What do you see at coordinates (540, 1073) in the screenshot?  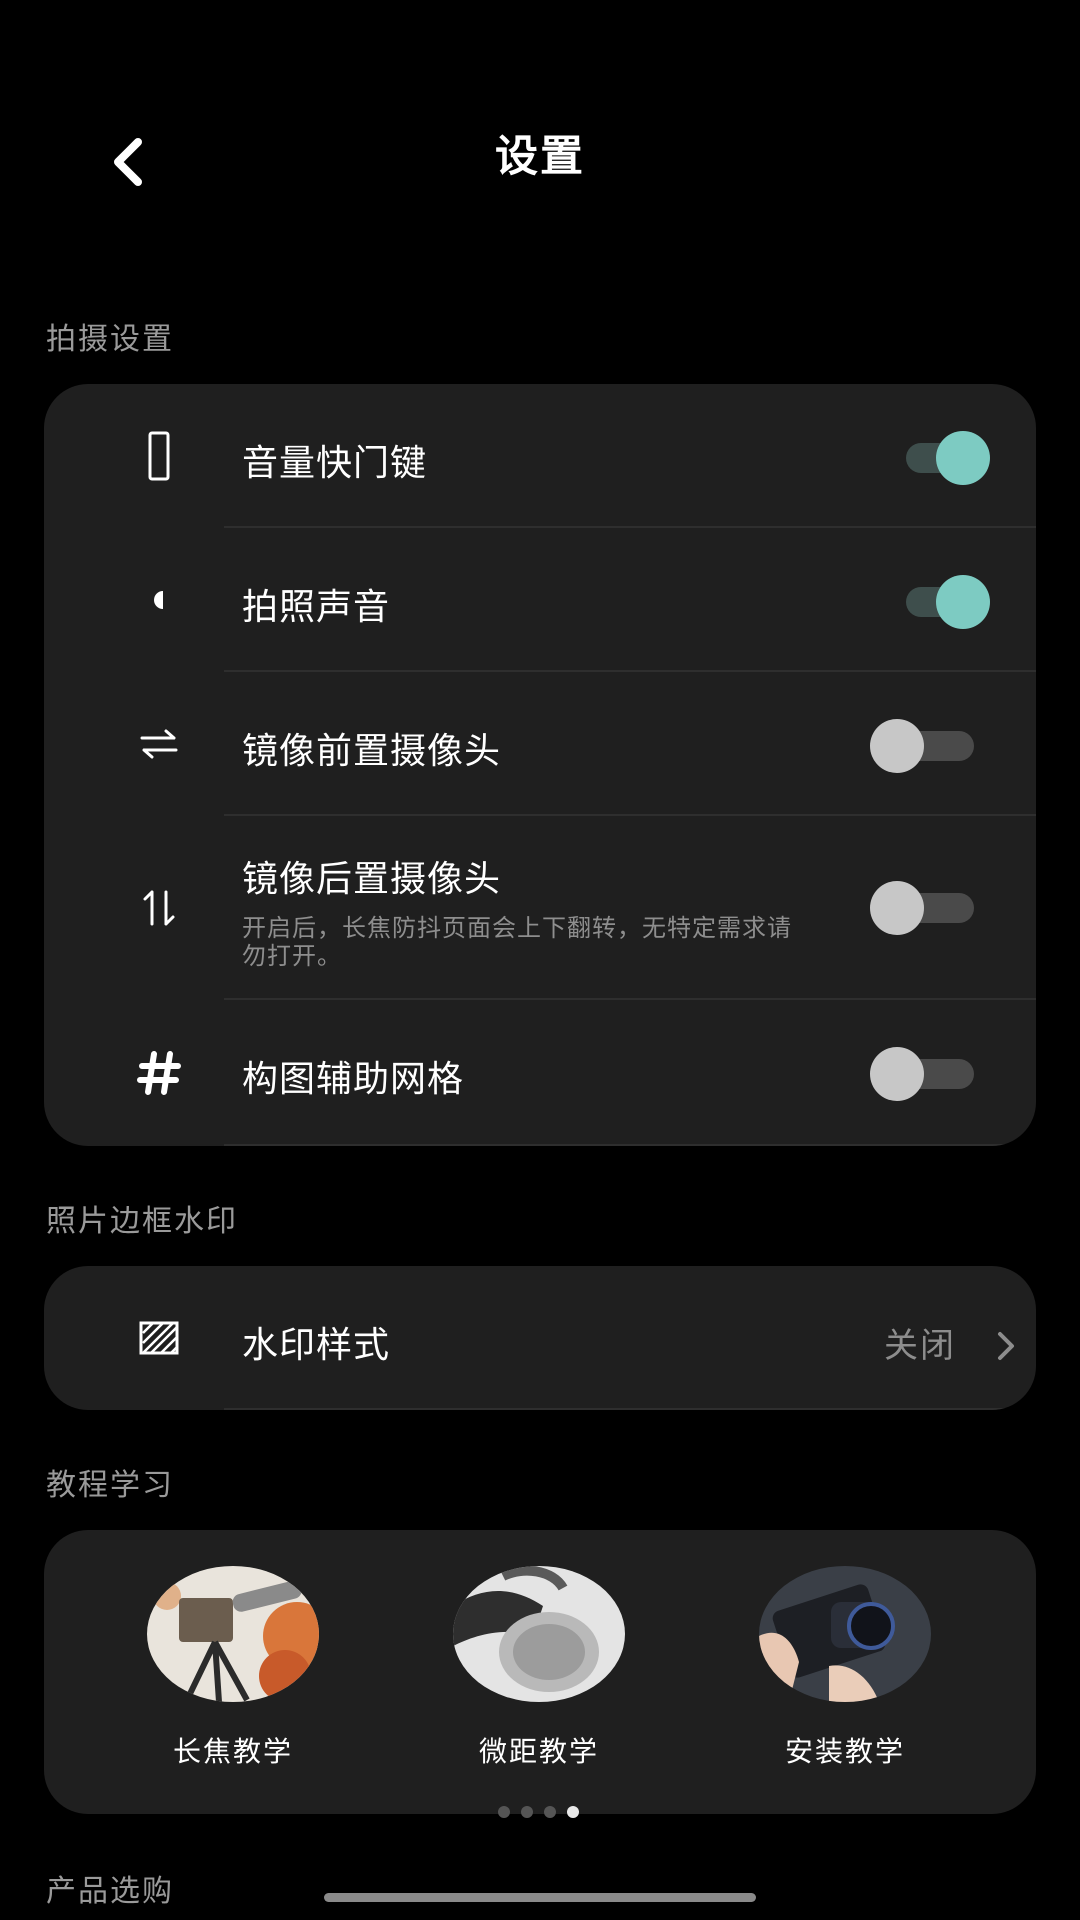 I see `setting-row-grid: 构图辅助网格` at bounding box center [540, 1073].